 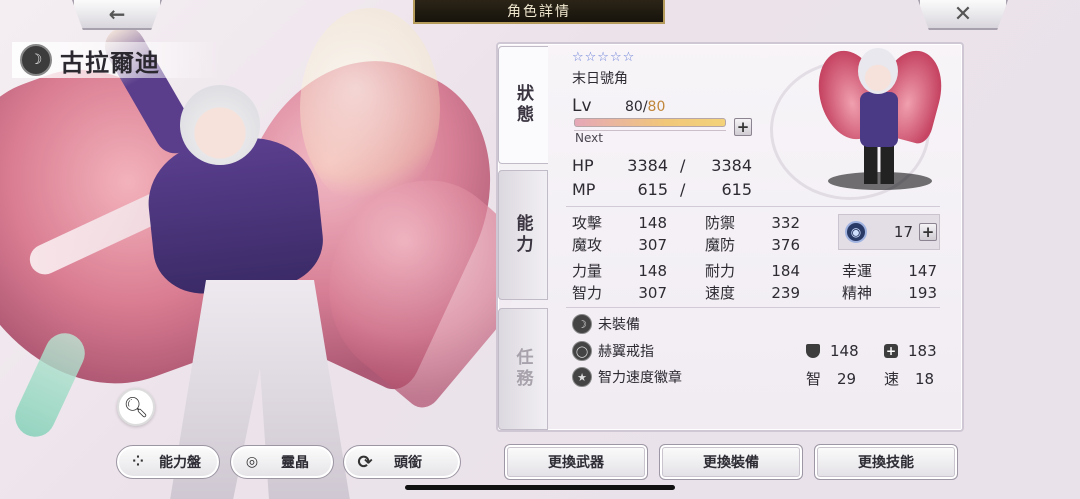 What do you see at coordinates (892, 379) in the screenshot?
I see `equip-spd-label: 速` at bounding box center [892, 379].